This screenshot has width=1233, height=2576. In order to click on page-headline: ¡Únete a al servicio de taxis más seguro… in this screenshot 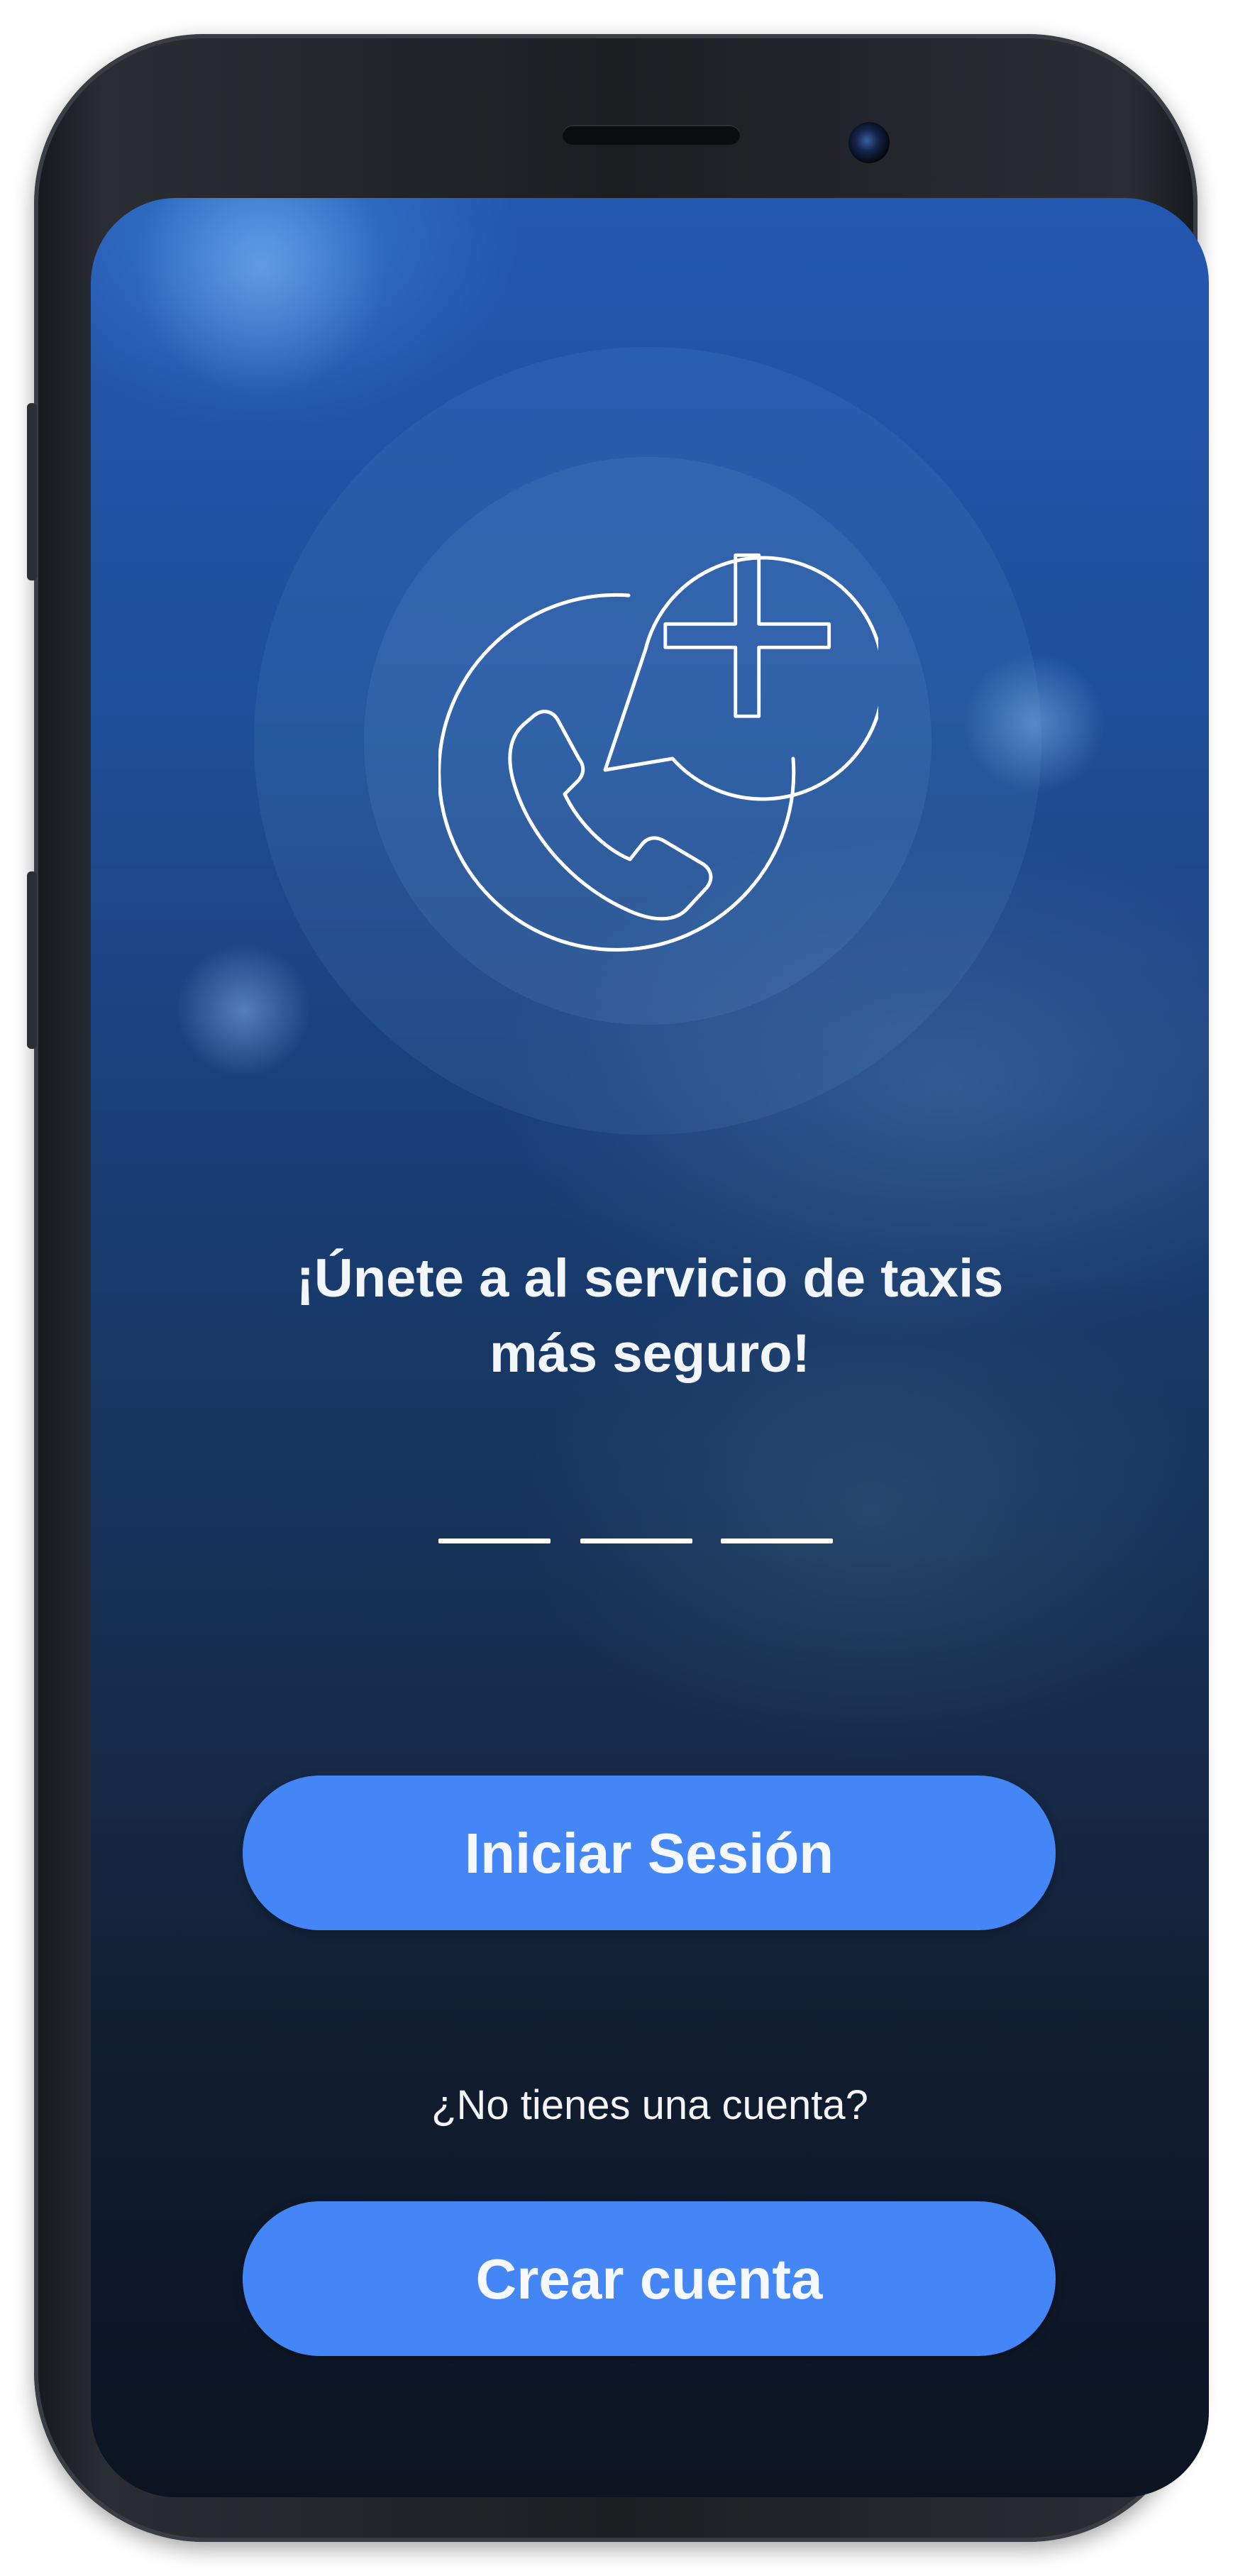, I will do `click(649, 1316)`.